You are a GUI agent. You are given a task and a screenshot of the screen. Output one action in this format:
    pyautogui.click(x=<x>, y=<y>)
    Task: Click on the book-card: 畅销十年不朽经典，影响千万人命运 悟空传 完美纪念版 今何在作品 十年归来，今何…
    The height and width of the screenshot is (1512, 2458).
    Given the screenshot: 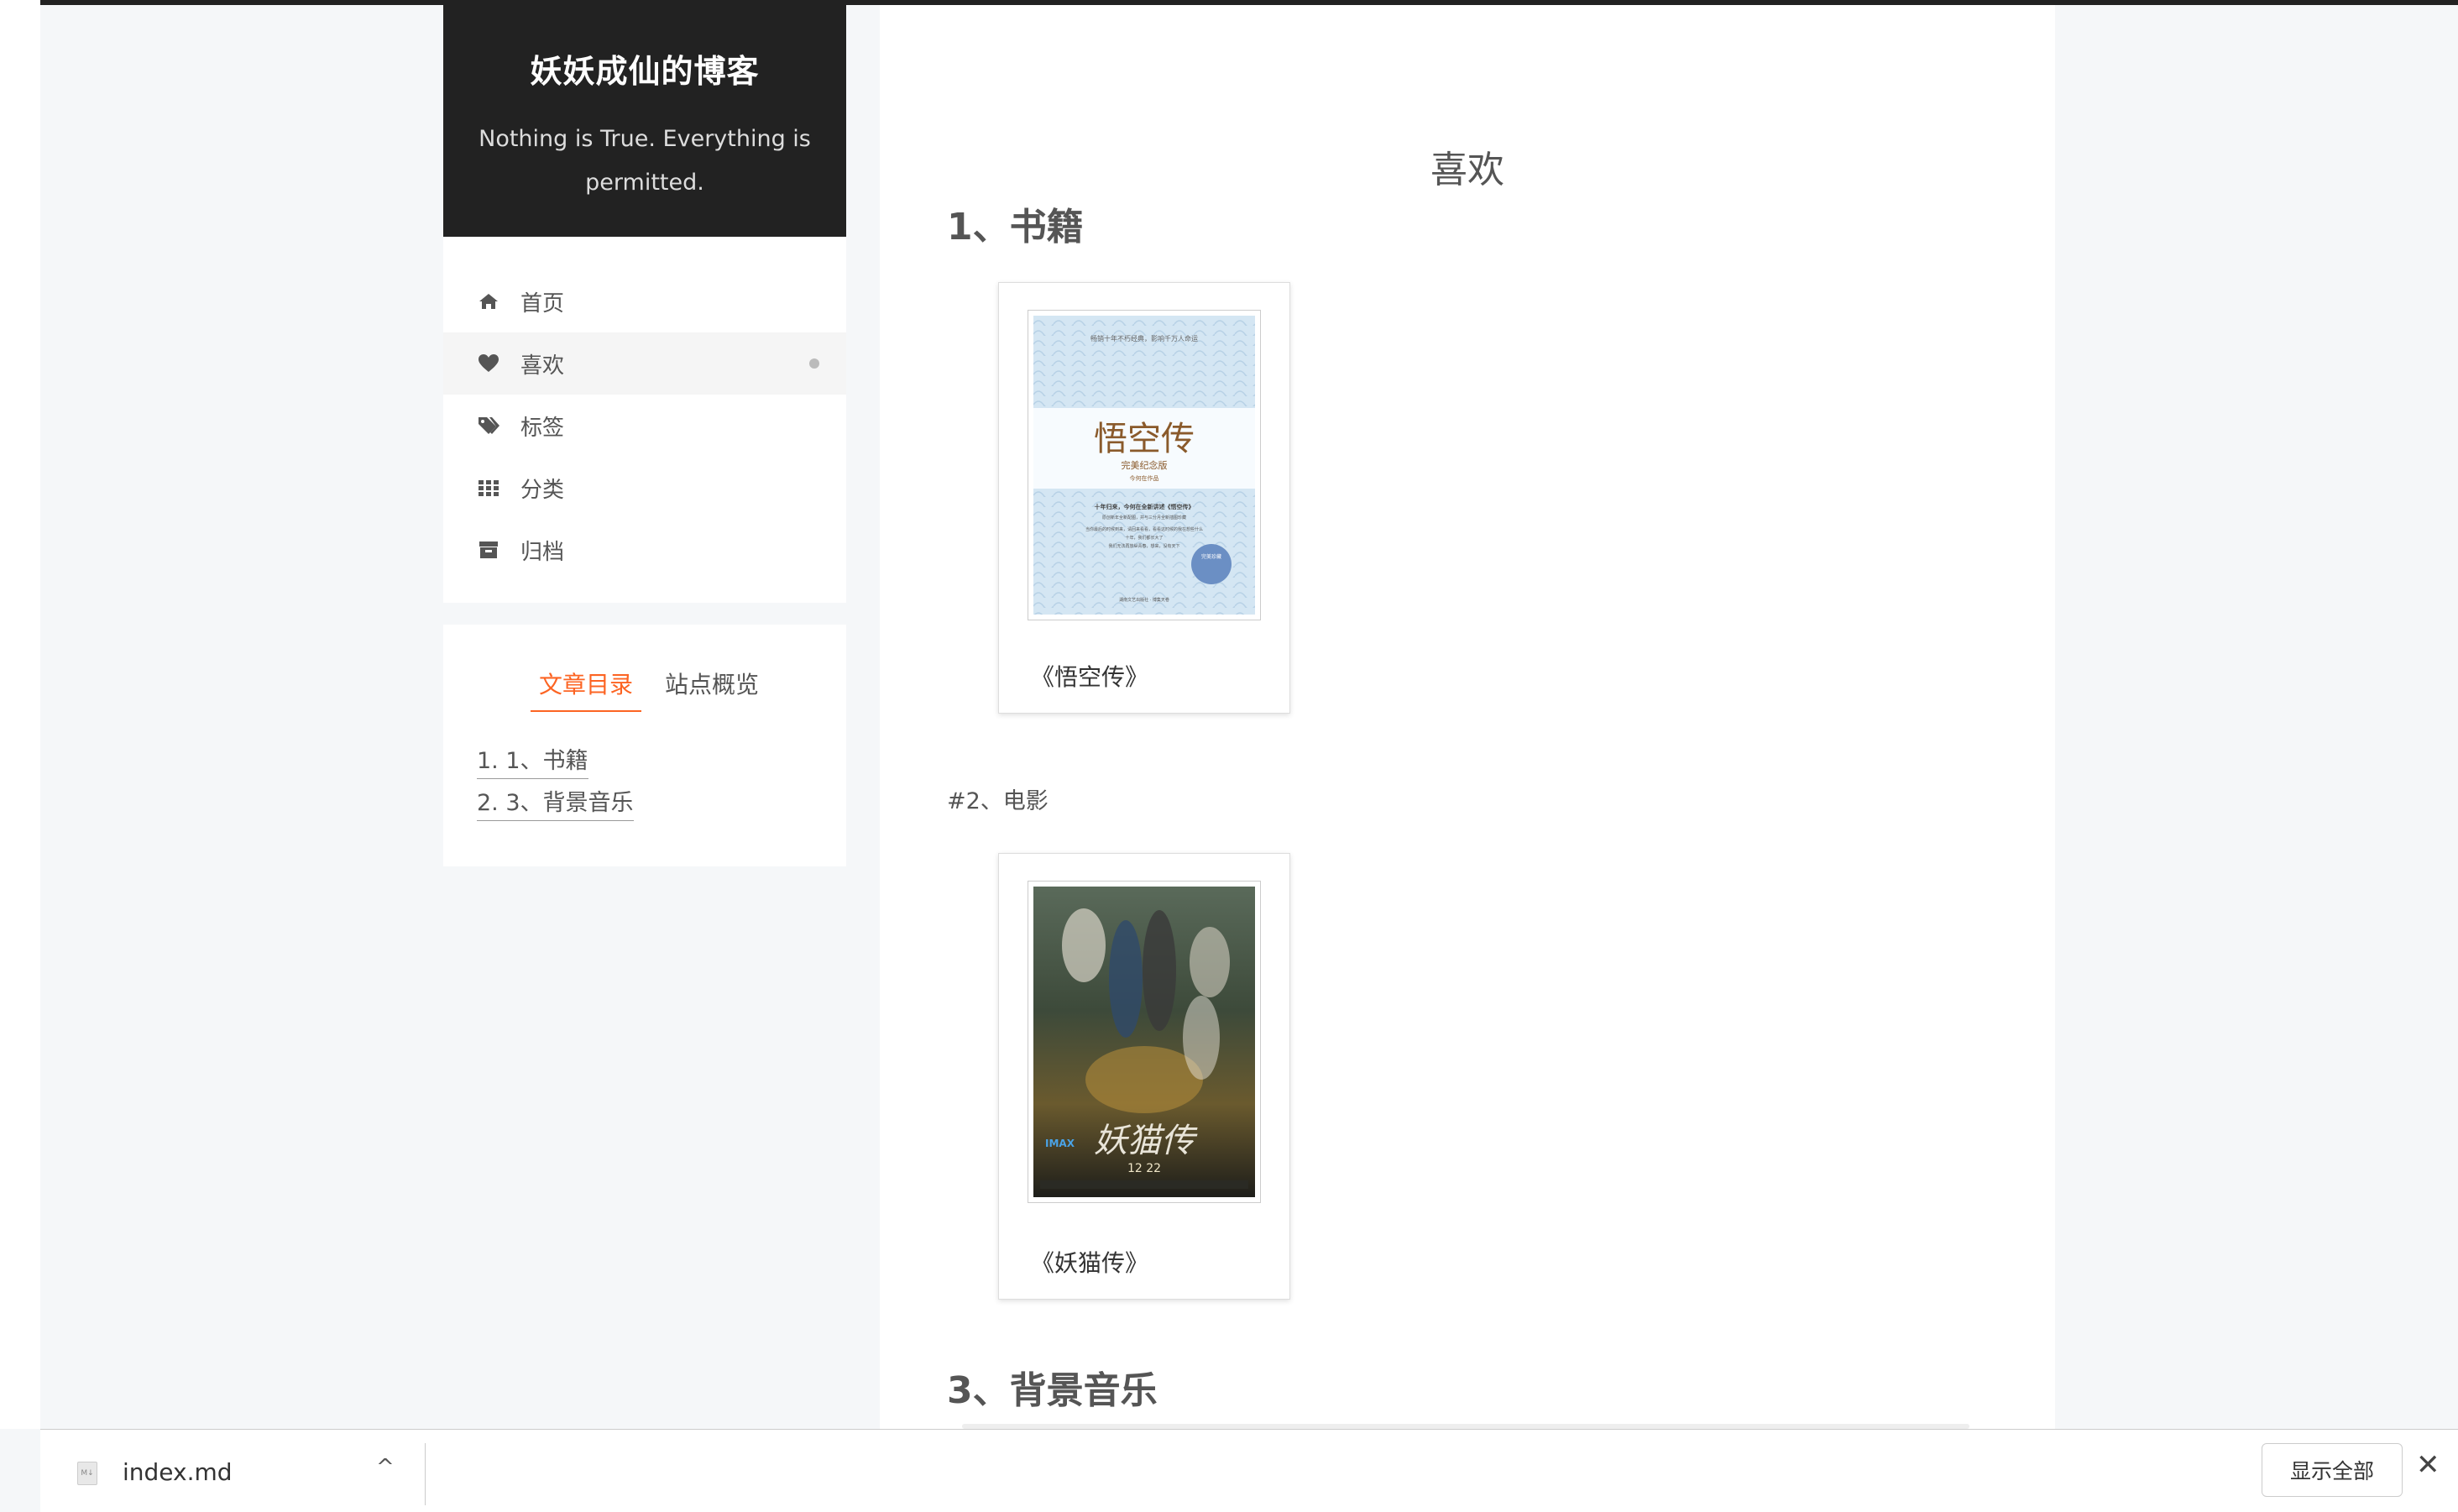 What is the action you would take?
    pyautogui.click(x=1144, y=498)
    